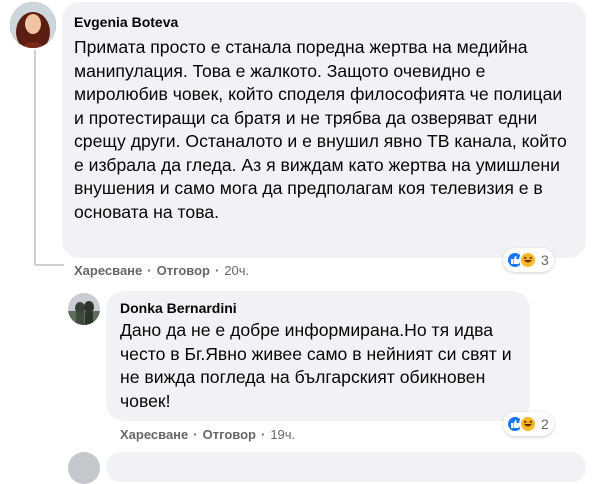 The image size is (609, 484). I want to click on reaction-summary: 3, so click(528, 260).